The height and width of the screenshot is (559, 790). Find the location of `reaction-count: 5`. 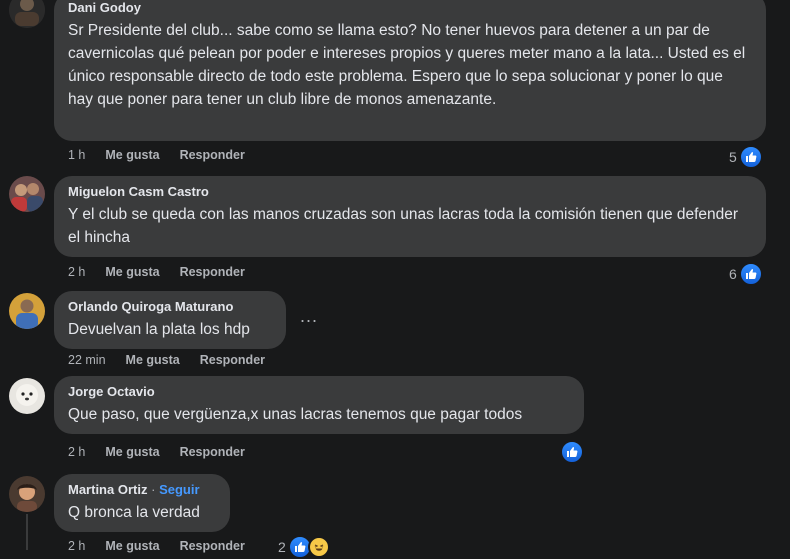

reaction-count: 5 is located at coordinates (746, 157).